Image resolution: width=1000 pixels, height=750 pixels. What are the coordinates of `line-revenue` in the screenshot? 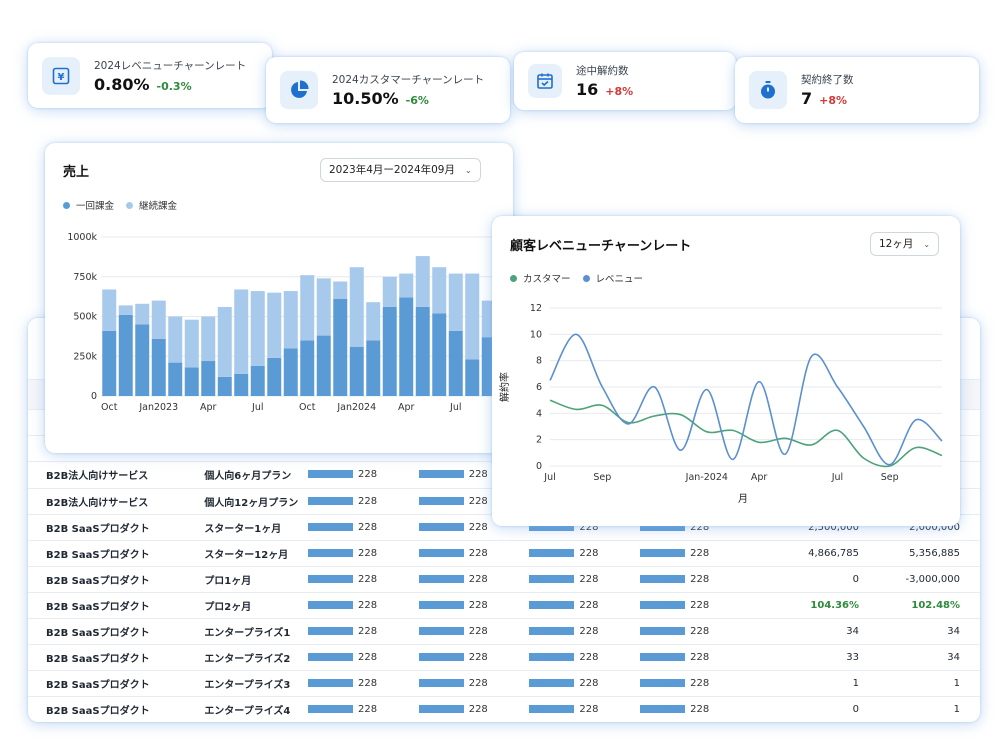 It's located at (746, 399).